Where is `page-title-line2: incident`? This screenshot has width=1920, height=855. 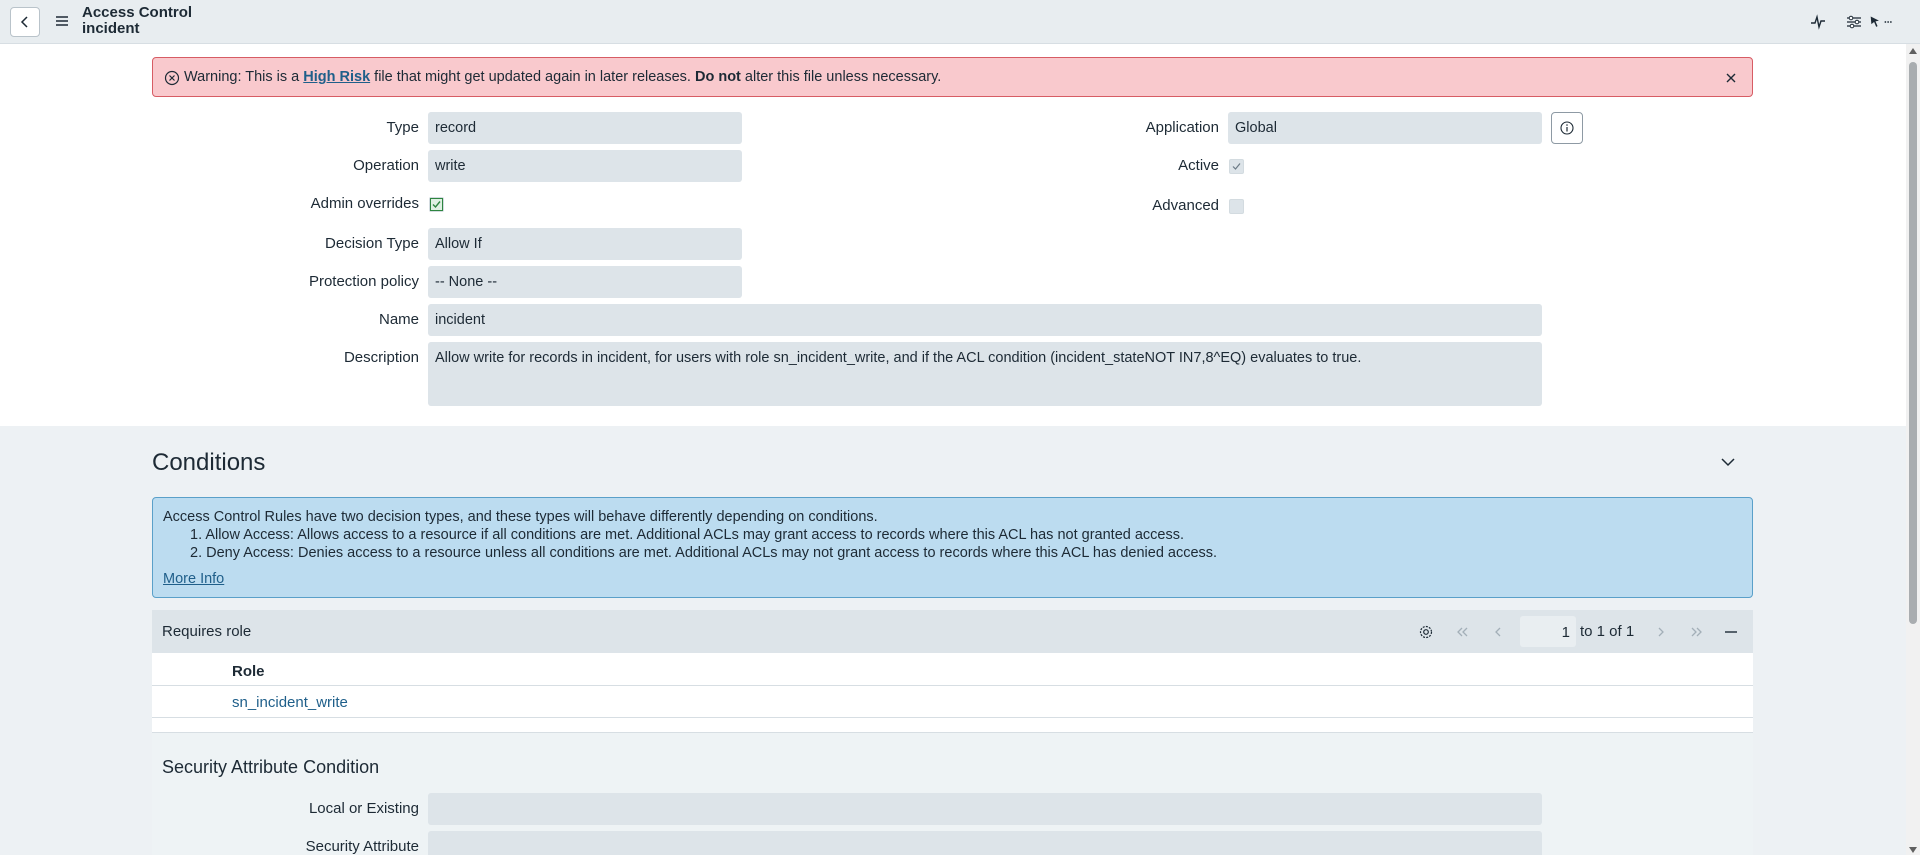
page-title-line2: incident is located at coordinates (111, 28).